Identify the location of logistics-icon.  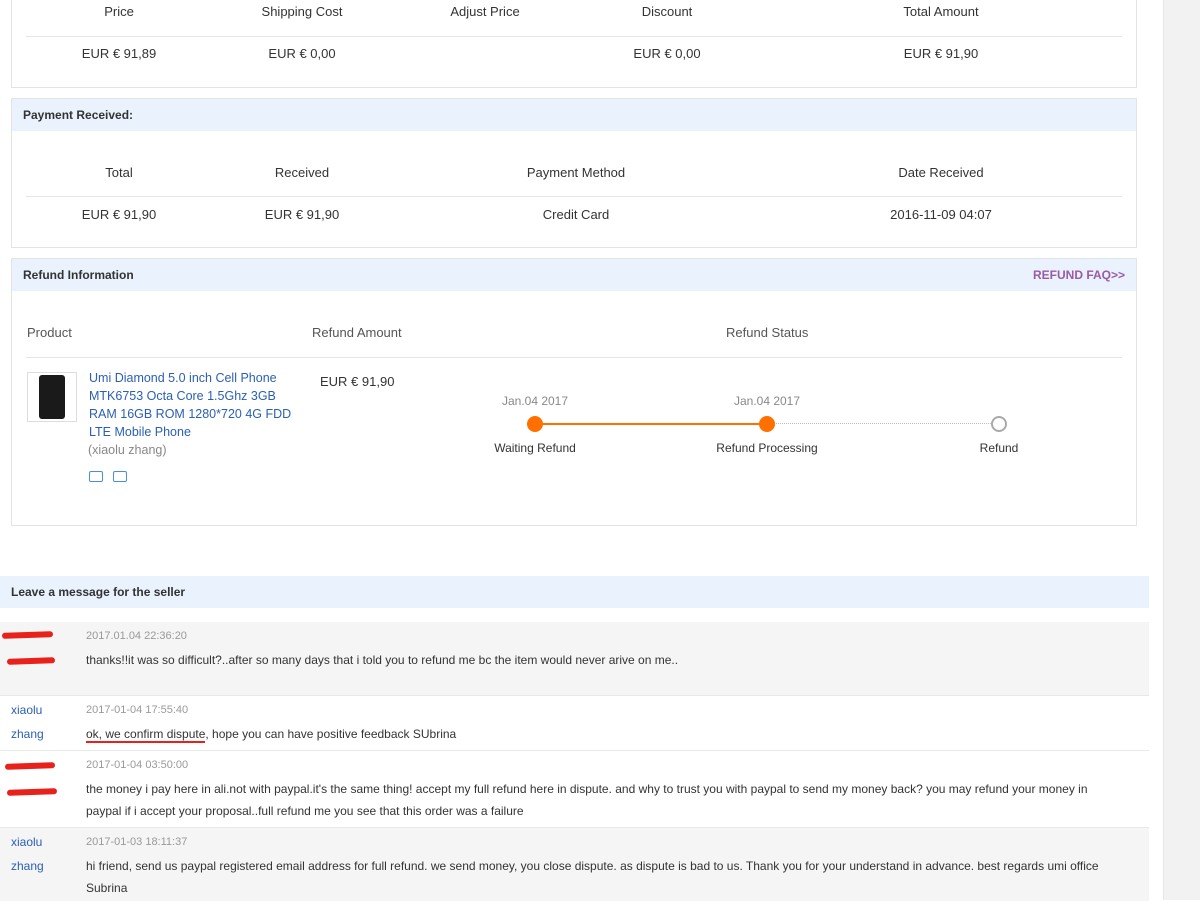
(96, 476).